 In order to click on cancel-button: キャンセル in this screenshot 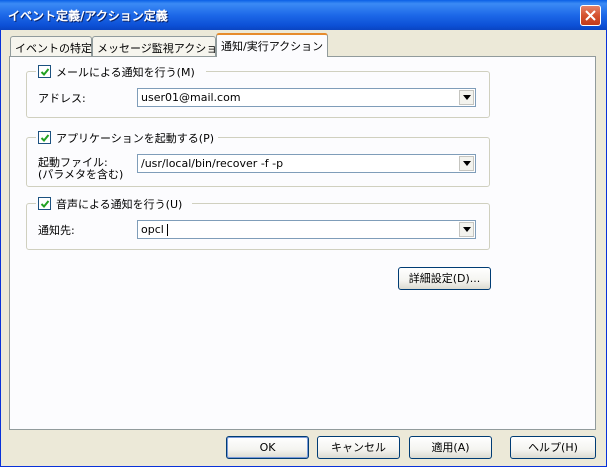, I will do `click(358, 447)`.